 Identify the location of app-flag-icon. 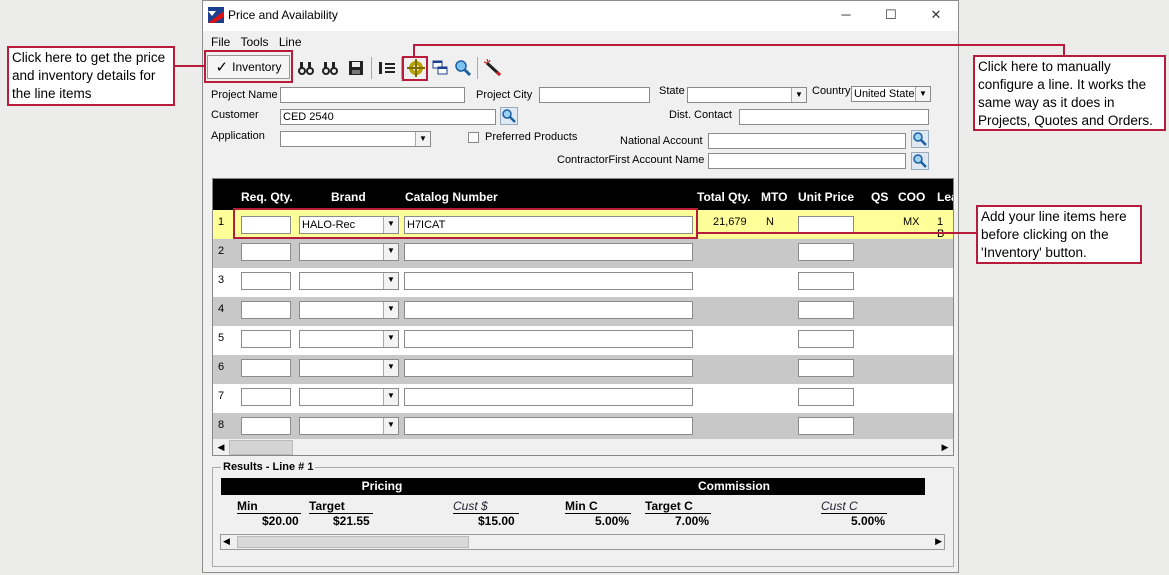
(216, 15).